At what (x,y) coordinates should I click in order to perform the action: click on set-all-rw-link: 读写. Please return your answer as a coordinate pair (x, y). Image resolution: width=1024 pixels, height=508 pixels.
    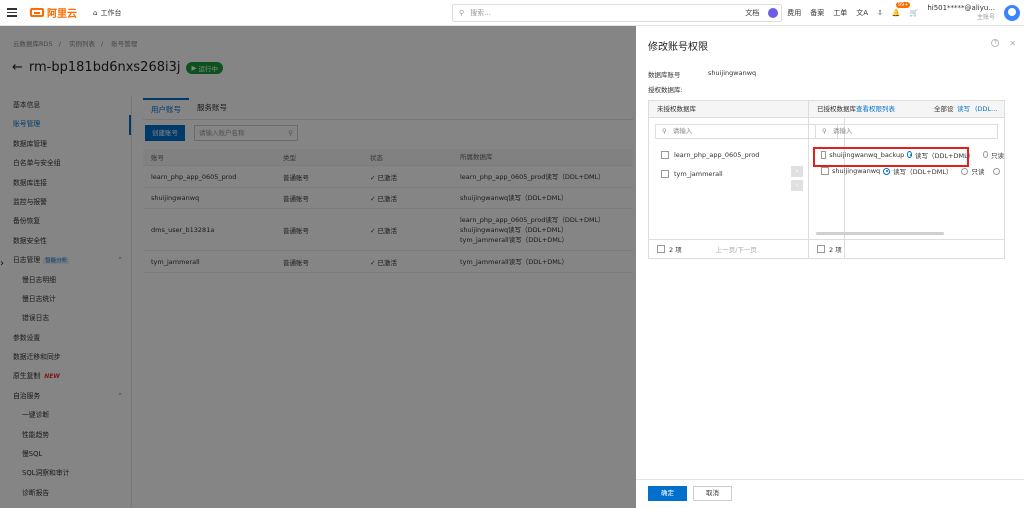
    Looking at the image, I should click on (963, 109).